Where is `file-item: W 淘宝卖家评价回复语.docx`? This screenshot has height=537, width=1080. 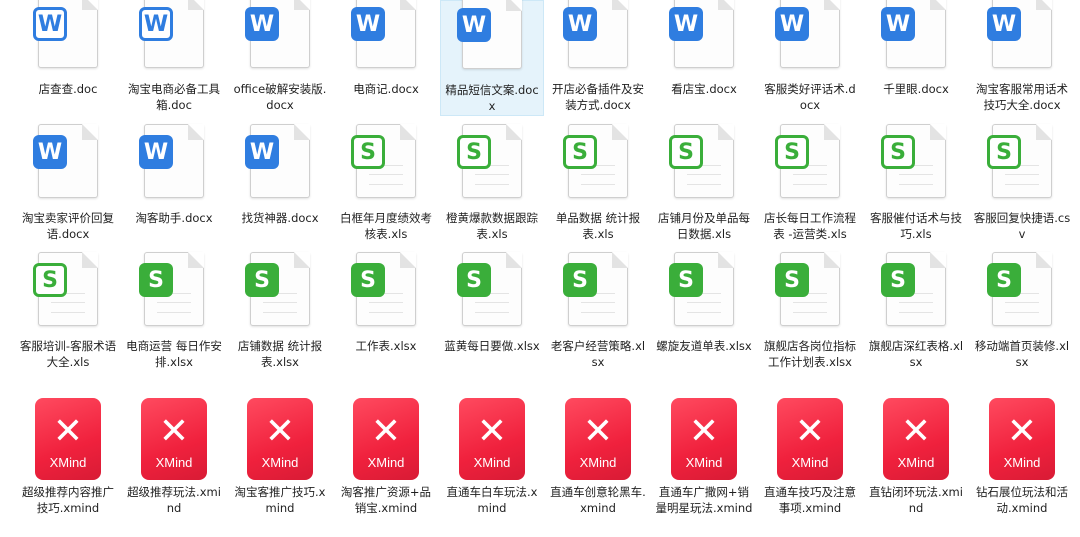 file-item: W 淘宝卖家评价回复语.docx is located at coordinates (68, 186).